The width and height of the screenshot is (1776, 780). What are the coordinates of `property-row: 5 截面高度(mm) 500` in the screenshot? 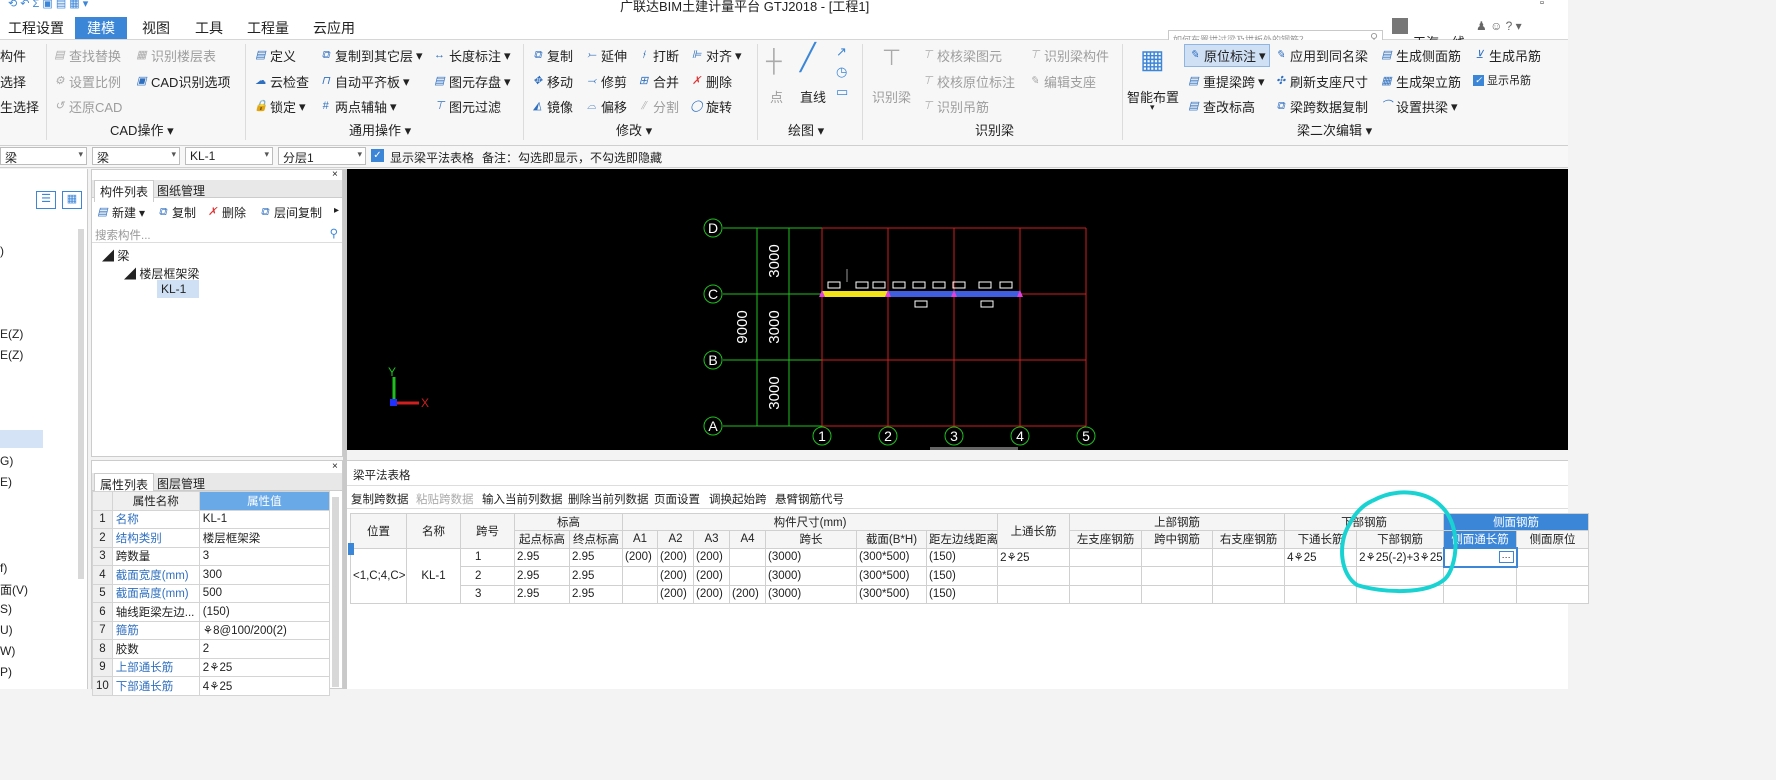 It's located at (211, 593).